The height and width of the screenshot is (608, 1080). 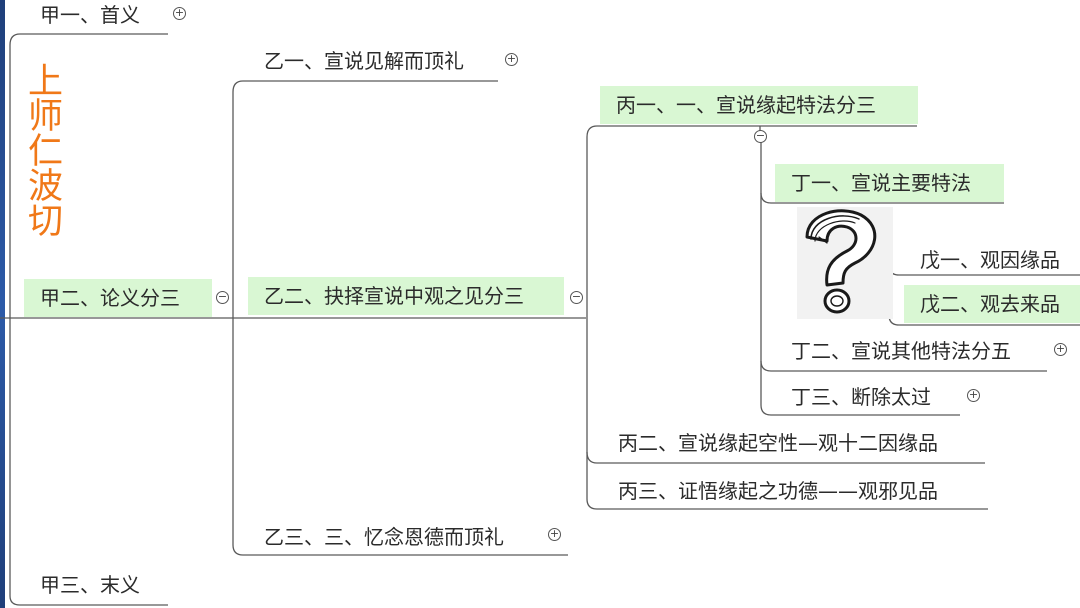 I want to click on node-jia1-label: 甲一、首义, so click(x=90, y=15).